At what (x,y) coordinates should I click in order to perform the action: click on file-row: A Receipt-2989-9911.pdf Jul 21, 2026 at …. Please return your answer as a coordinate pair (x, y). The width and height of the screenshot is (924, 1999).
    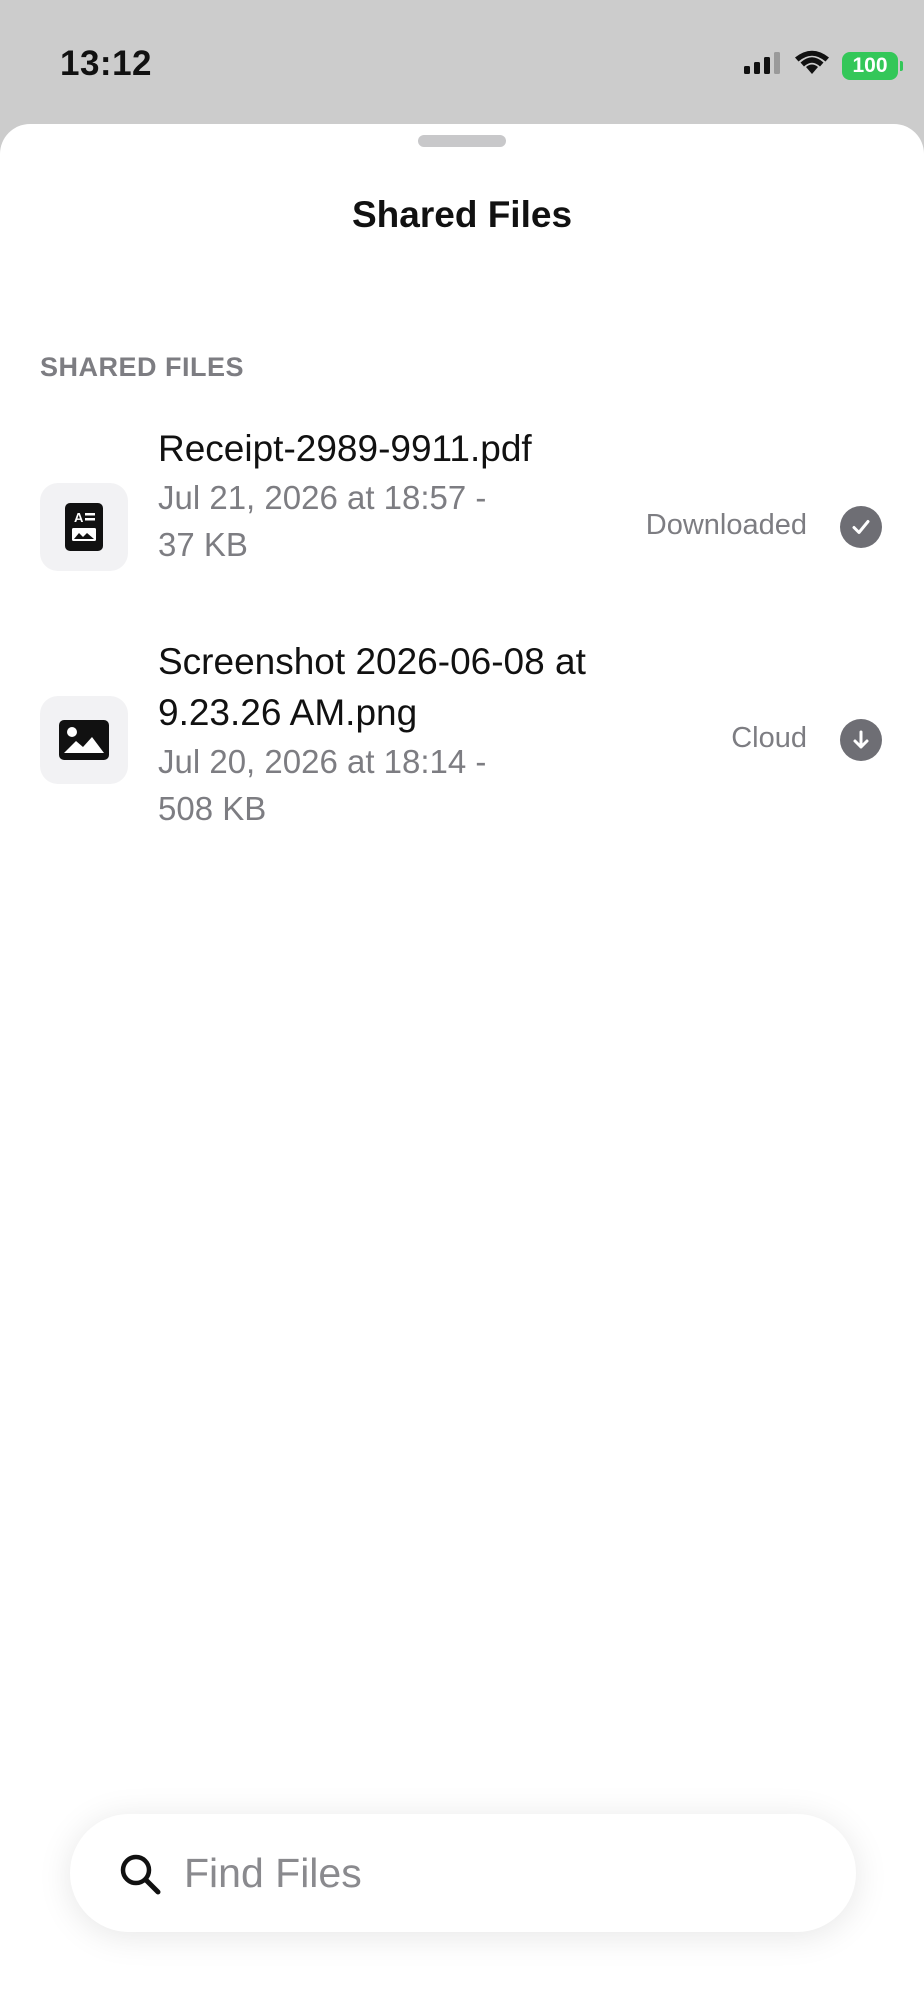
    Looking at the image, I should click on (462, 528).